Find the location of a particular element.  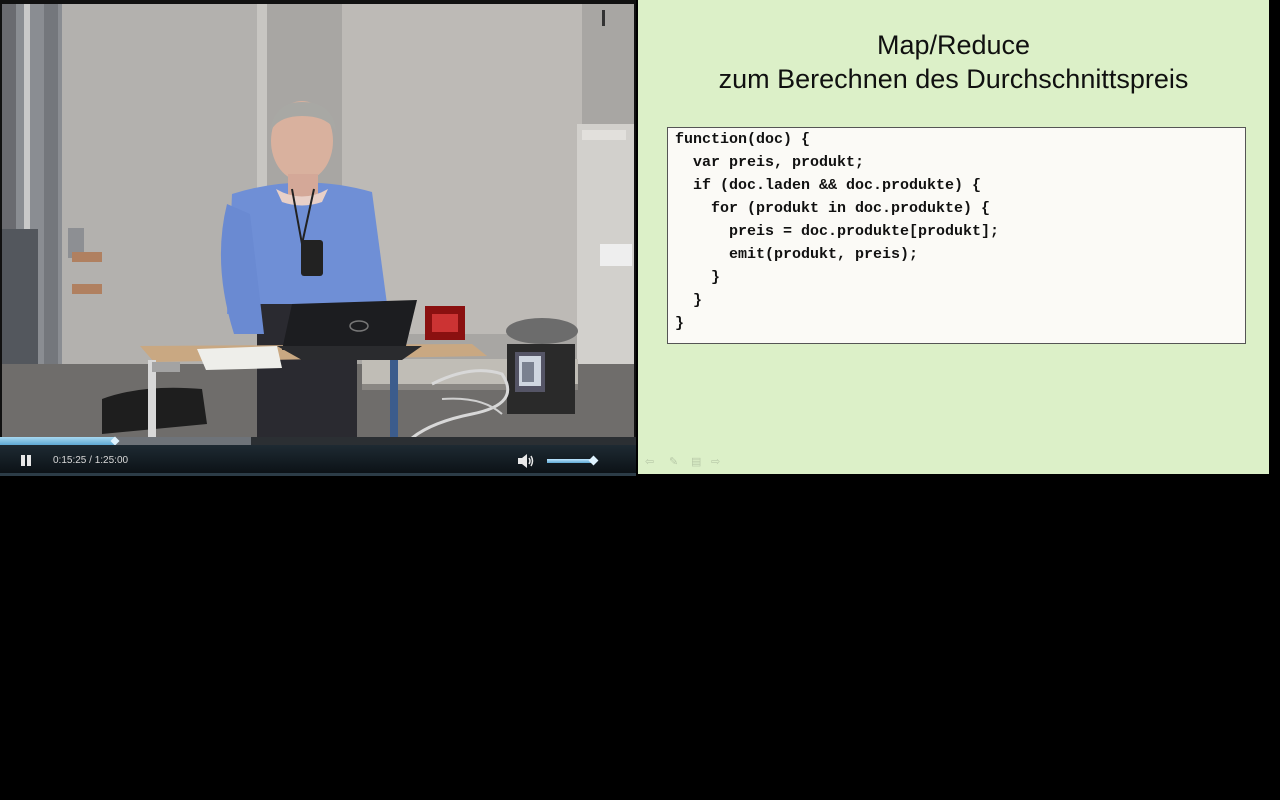

seek-played-range is located at coordinates (58, 441).